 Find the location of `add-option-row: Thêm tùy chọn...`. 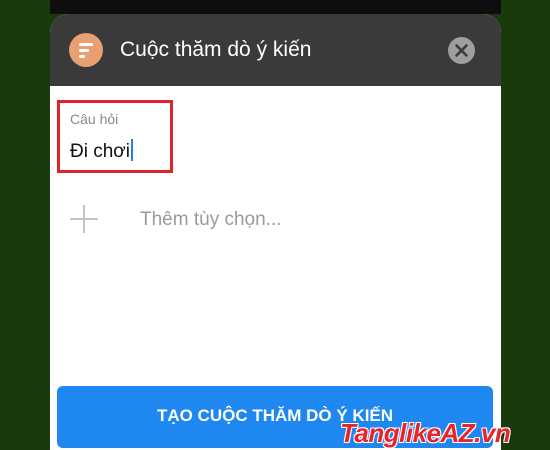

add-option-row: Thêm tùy chọn... is located at coordinates (275, 220).